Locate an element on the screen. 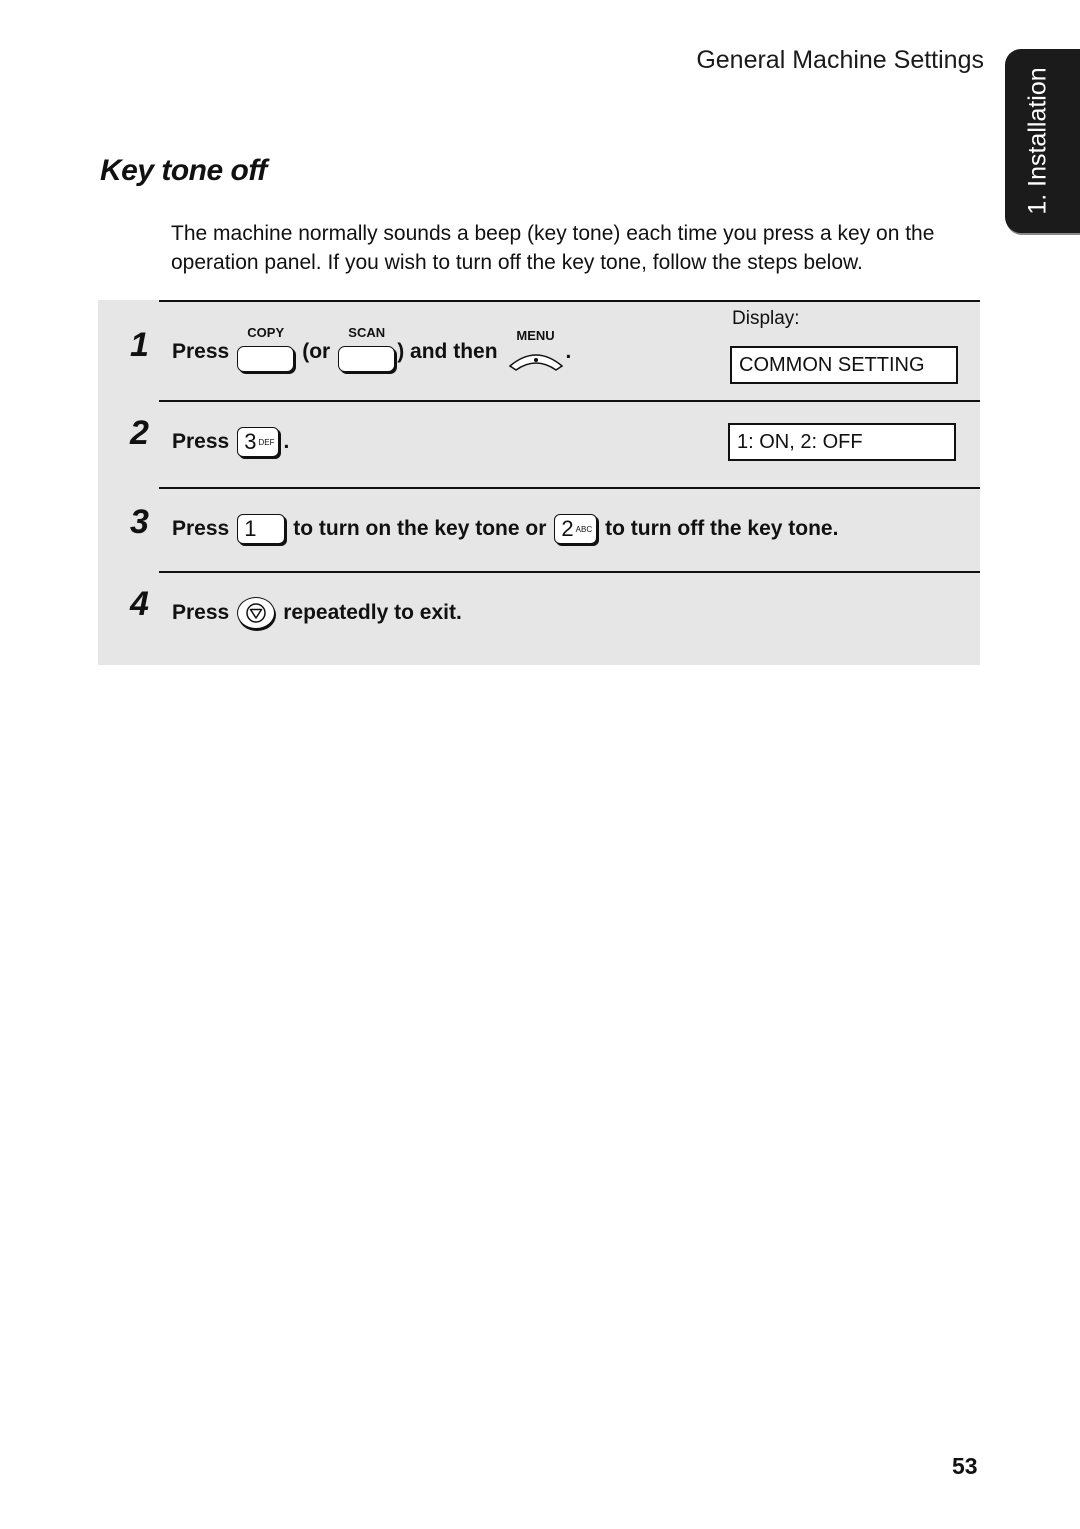  chapter-tab: 1. Installation is located at coordinates (1042, 141).